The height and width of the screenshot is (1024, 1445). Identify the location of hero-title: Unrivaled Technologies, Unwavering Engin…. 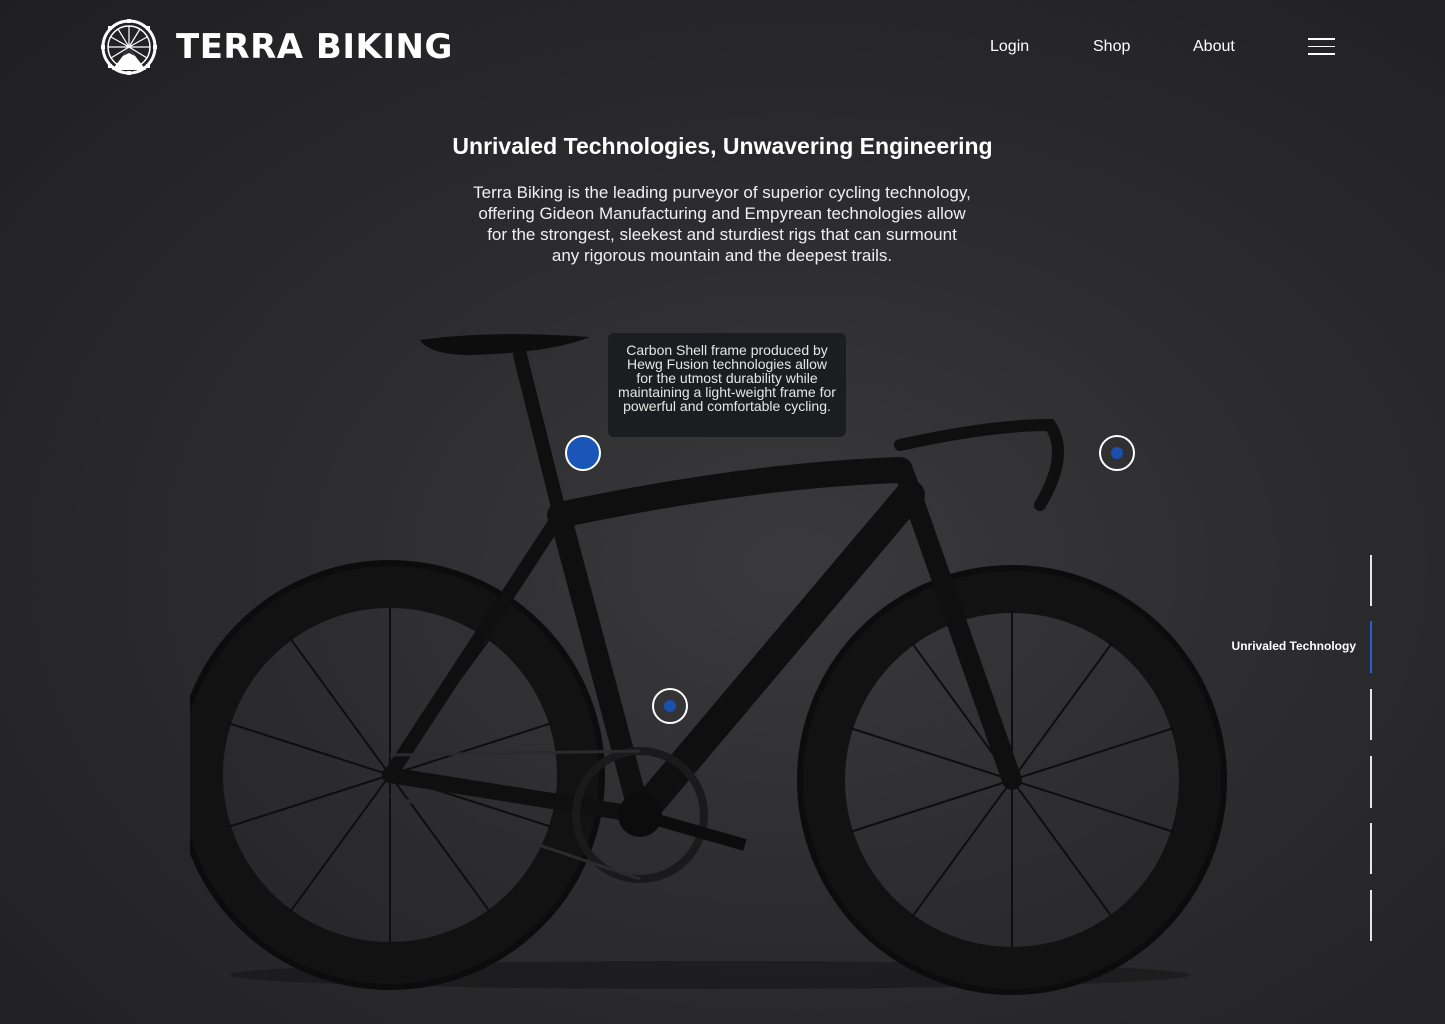
(722, 146).